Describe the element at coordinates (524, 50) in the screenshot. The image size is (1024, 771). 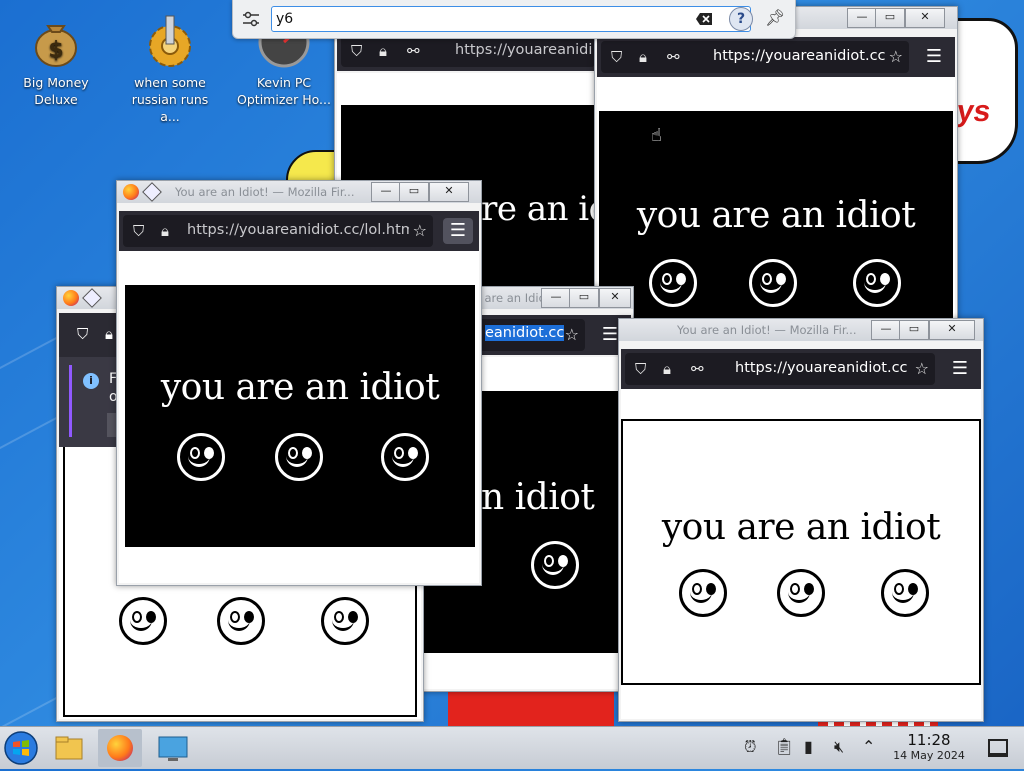
I see `url-text: https://youareanidi` at that location.